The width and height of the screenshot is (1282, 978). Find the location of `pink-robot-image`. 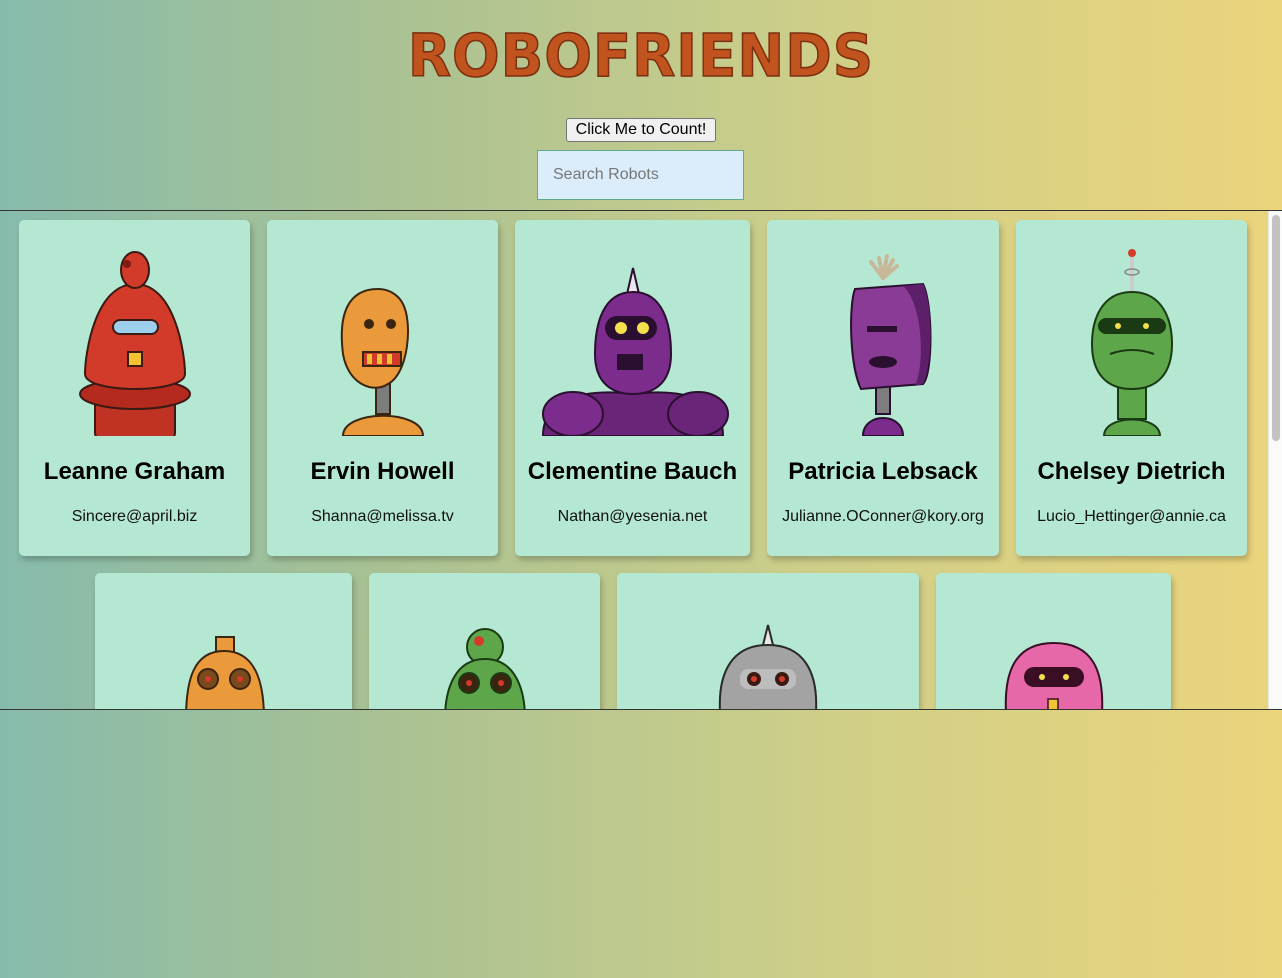

pink-robot-image is located at coordinates (1053, 675).